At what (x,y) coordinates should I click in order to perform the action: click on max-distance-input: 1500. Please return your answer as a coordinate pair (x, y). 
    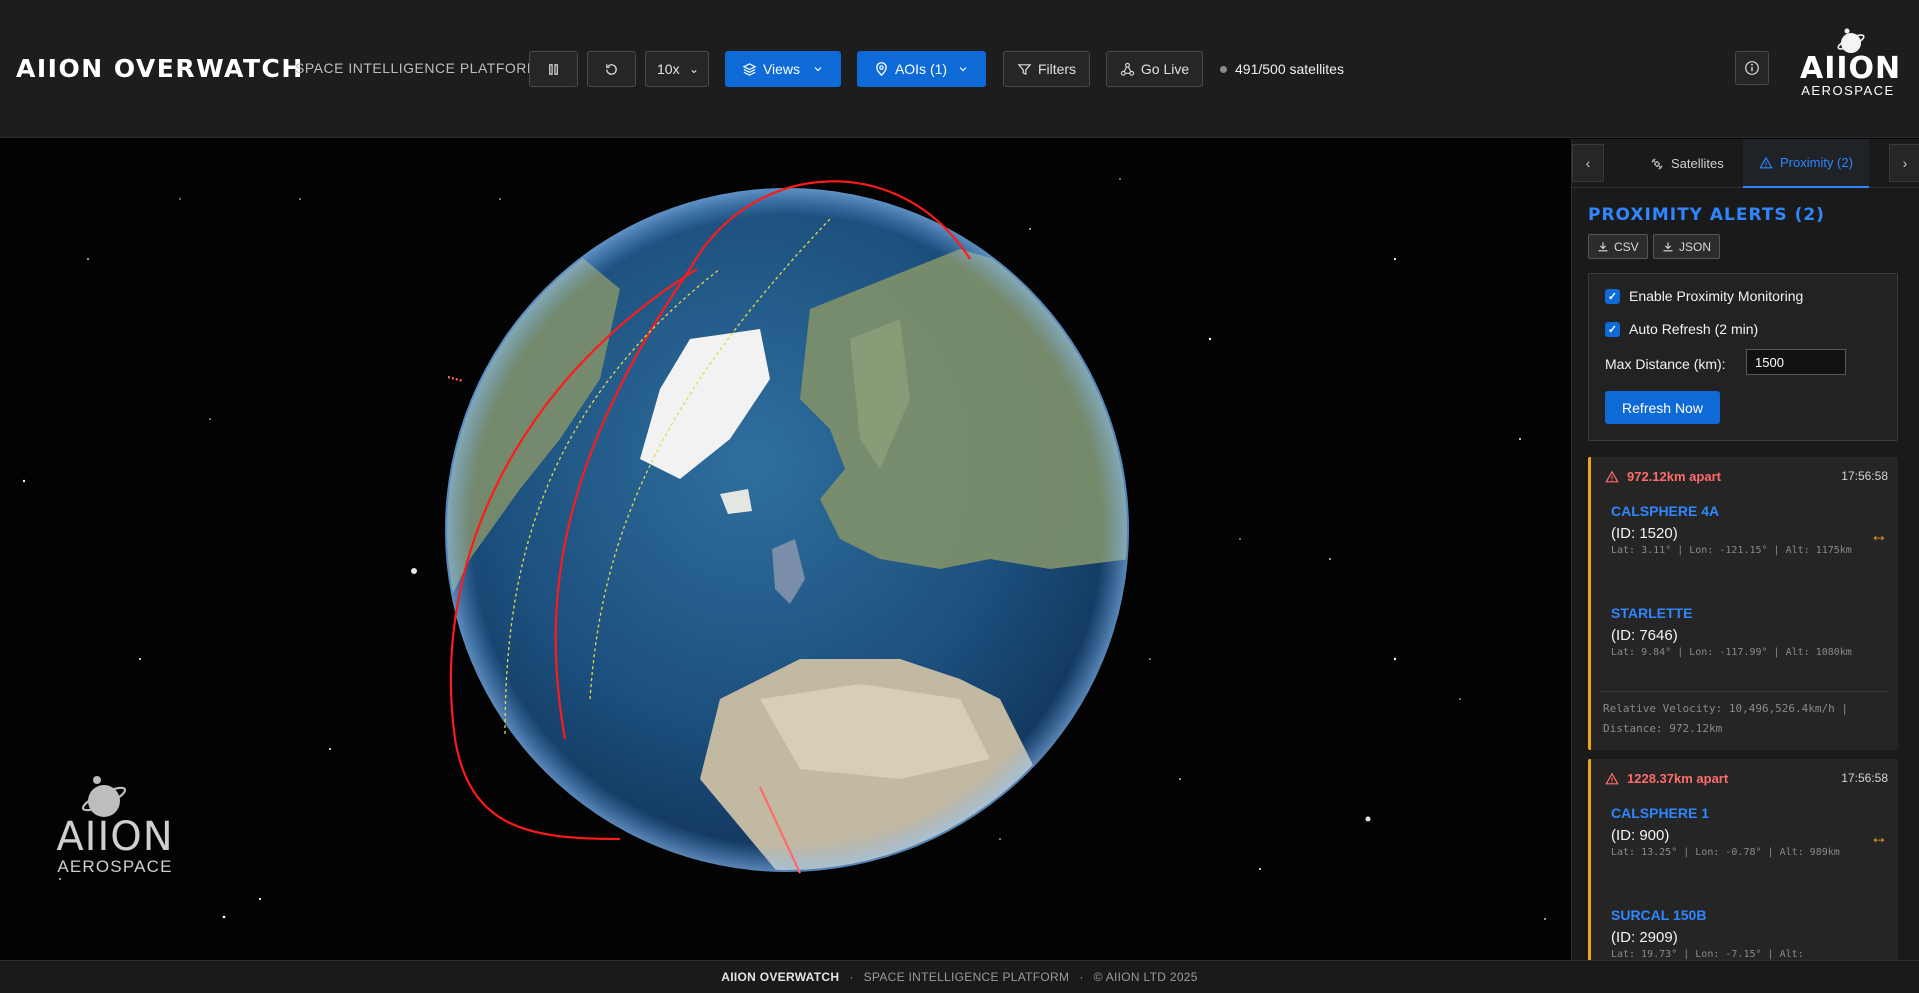
    Looking at the image, I should click on (1796, 362).